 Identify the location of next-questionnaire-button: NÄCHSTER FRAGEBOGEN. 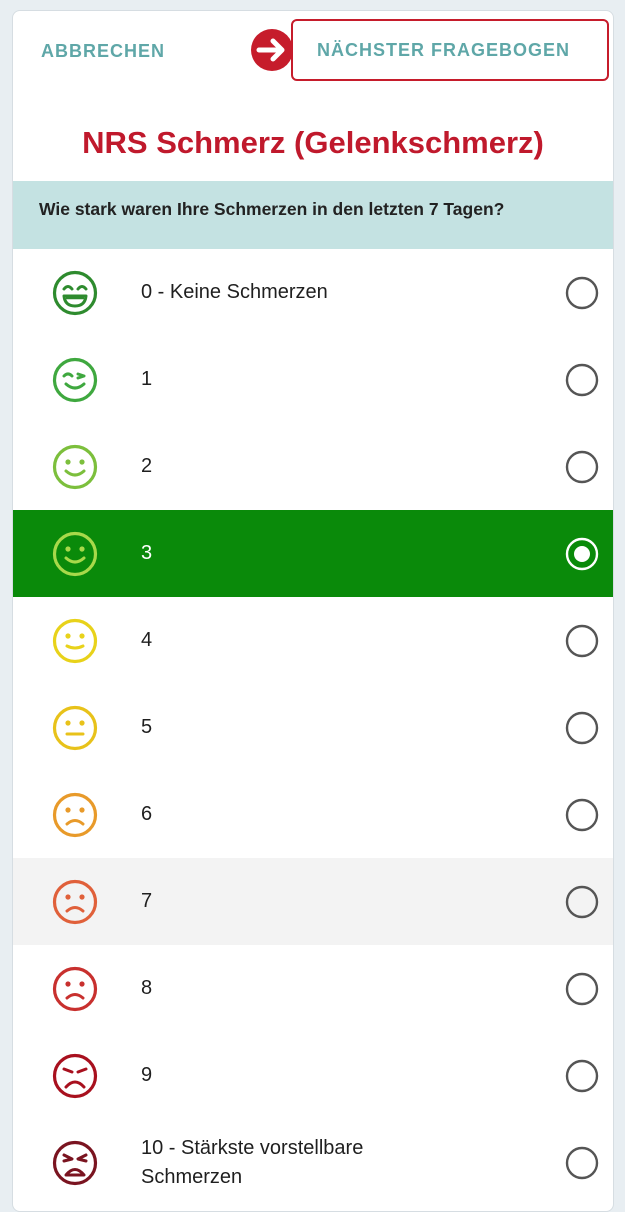
(450, 50).